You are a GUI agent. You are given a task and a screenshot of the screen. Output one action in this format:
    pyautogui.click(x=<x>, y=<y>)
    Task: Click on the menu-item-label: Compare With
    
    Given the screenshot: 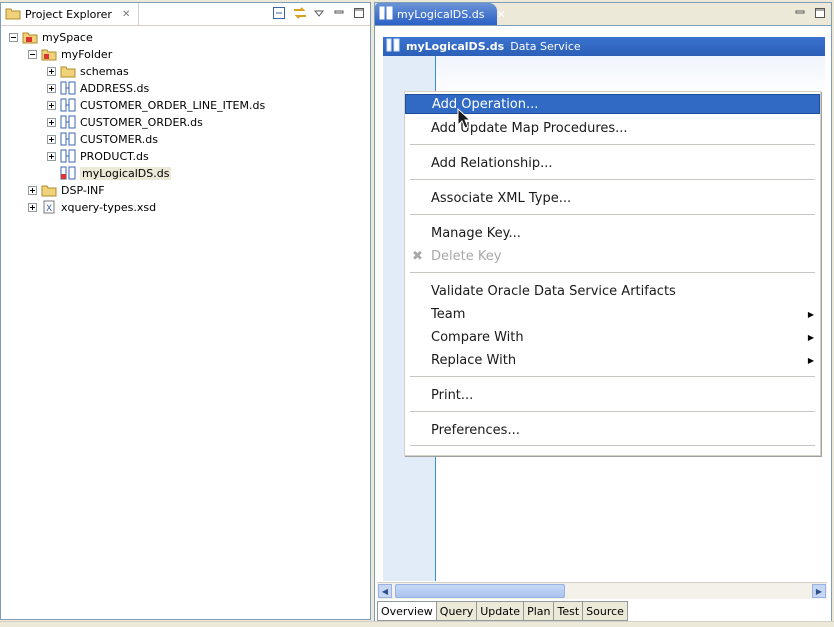 What is the action you would take?
    pyautogui.click(x=477, y=337)
    